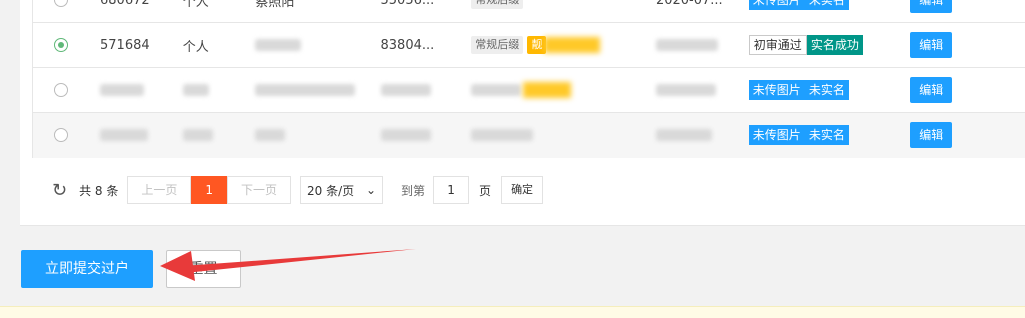 The width and height of the screenshot is (1025, 318). What do you see at coordinates (512, 312) in the screenshot?
I see `footer-bar` at bounding box center [512, 312].